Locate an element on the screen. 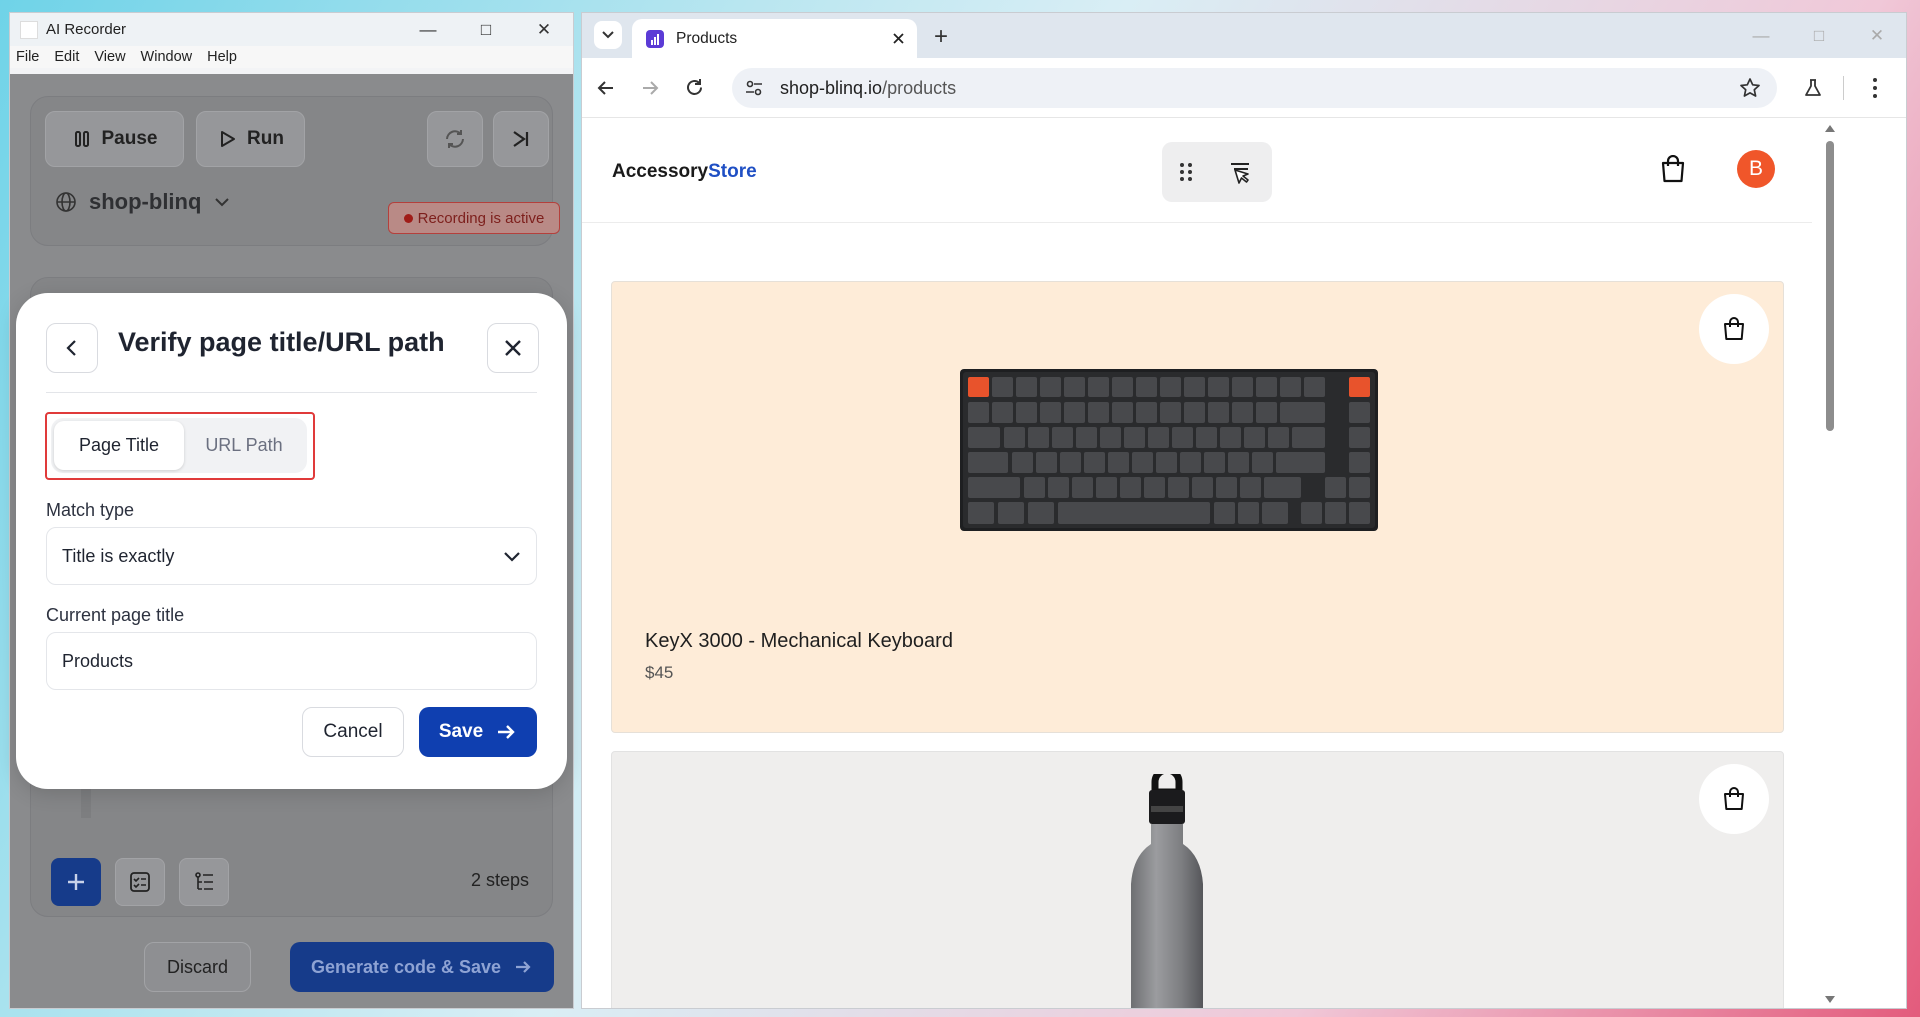  star-icon is located at coordinates (1750, 88).